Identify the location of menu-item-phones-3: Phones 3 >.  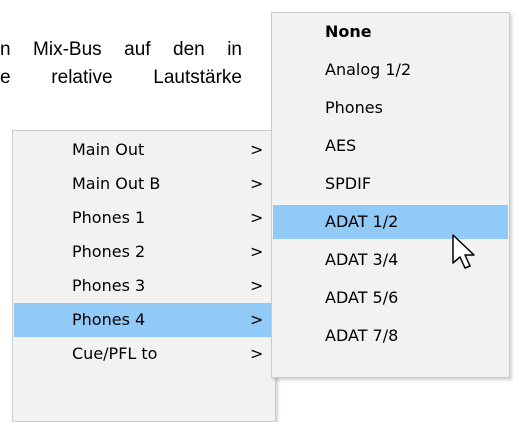
(144, 286).